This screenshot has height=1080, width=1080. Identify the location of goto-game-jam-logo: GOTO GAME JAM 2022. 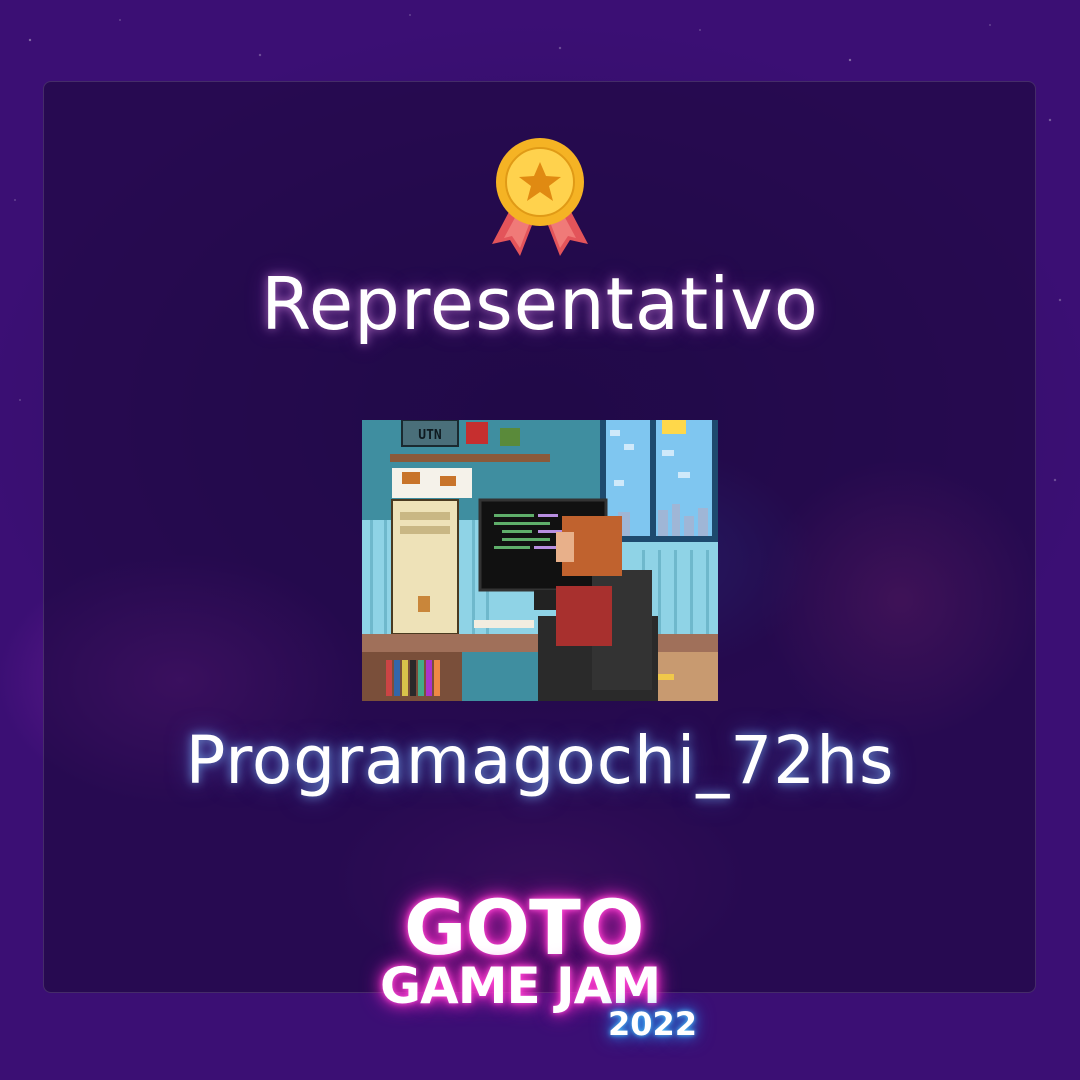
(540, 968).